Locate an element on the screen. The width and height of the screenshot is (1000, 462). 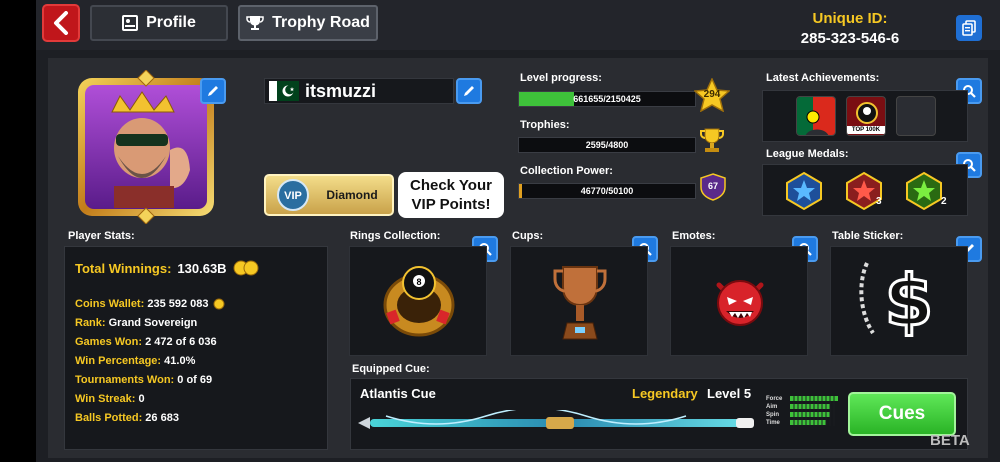
collection-badge-number: 67 is located at coordinates (712, 186).